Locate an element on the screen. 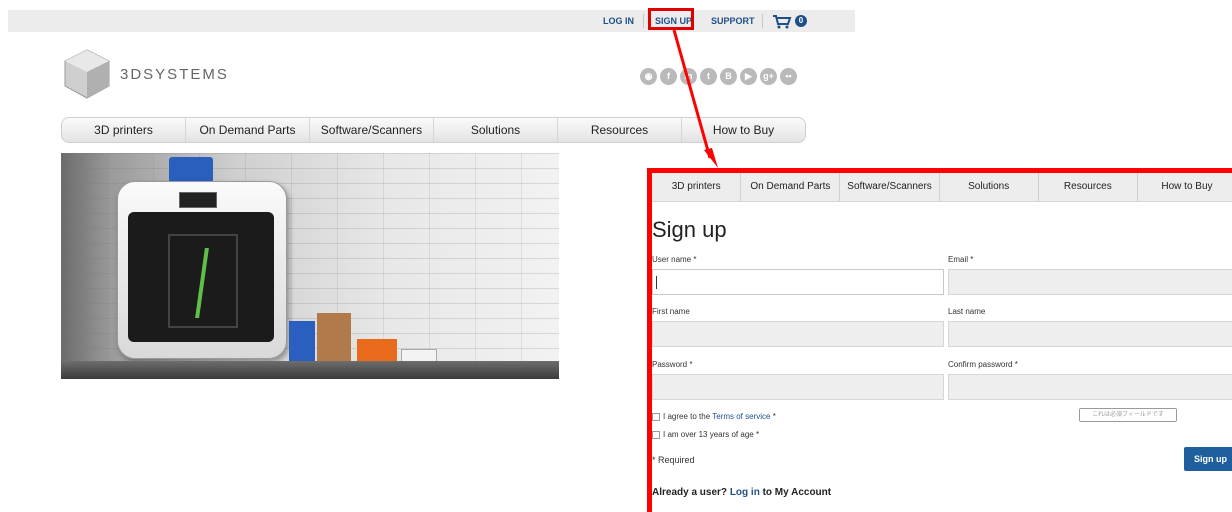 This screenshot has width=1232, height=512. age-checkbox is located at coordinates (656, 435).